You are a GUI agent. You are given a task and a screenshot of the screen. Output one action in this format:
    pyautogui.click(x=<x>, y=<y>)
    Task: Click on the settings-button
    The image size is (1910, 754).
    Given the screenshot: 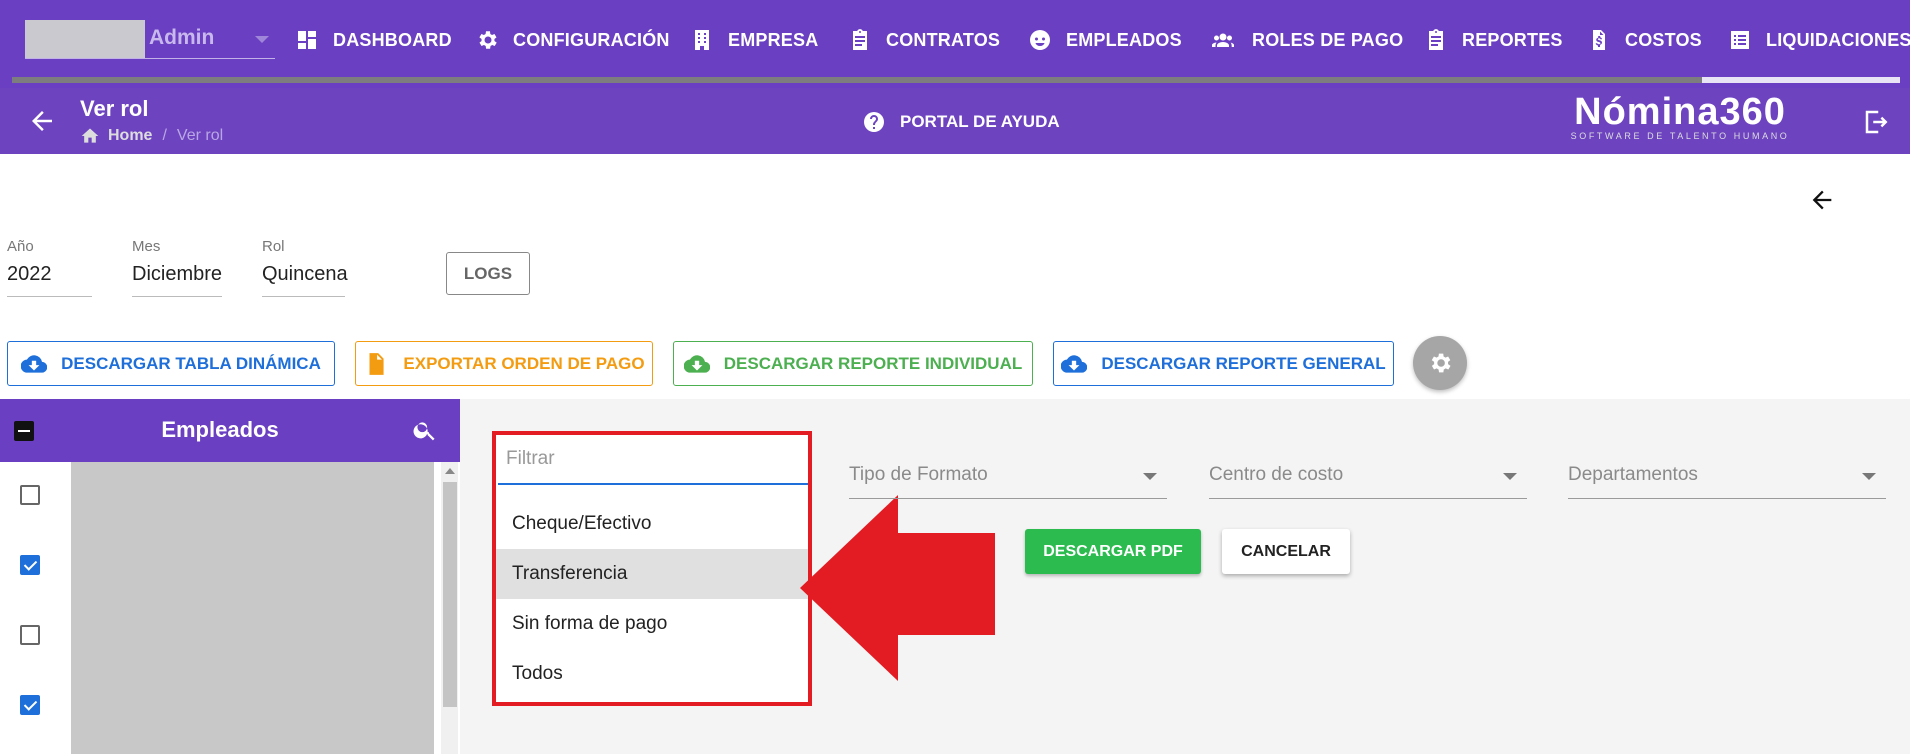 What is the action you would take?
    pyautogui.click(x=1440, y=363)
    